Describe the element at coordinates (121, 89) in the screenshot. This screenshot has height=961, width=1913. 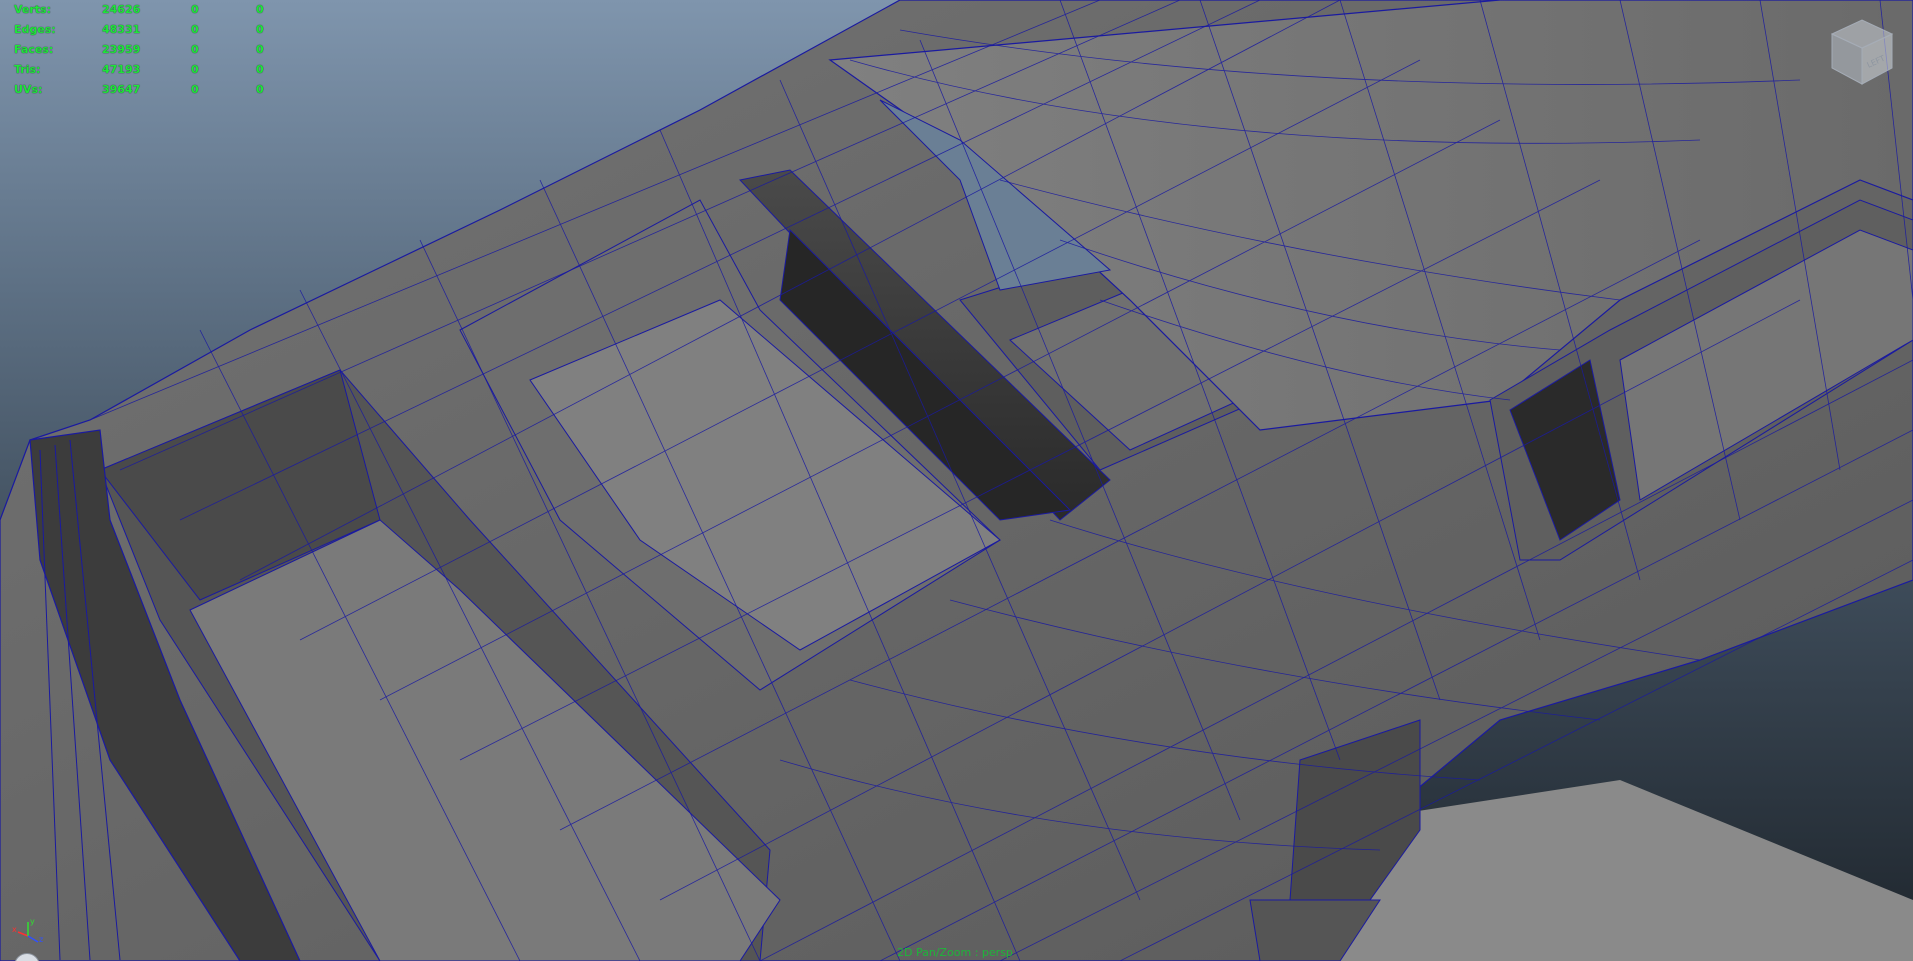
I see `hud-value: 39647` at that location.